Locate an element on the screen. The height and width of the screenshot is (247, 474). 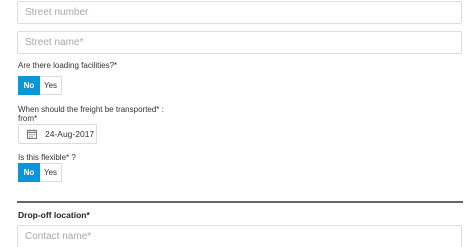
flexible-question: Is this flexible* is located at coordinates (44, 157).